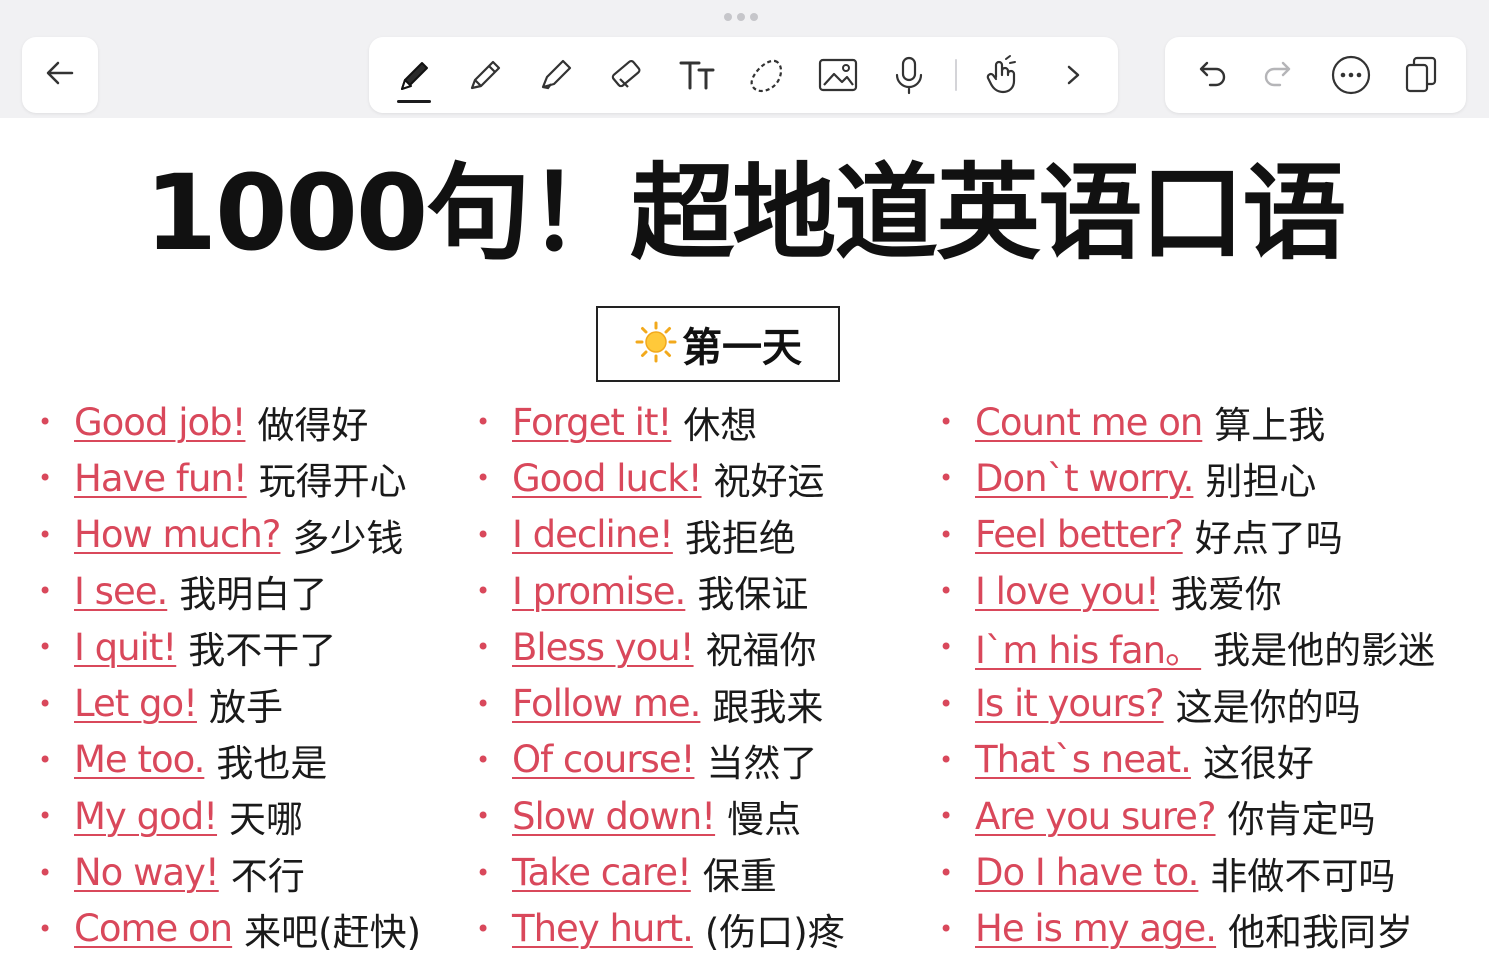  What do you see at coordinates (614, 816) in the screenshot?
I see `phrase-english: Slow down!` at bounding box center [614, 816].